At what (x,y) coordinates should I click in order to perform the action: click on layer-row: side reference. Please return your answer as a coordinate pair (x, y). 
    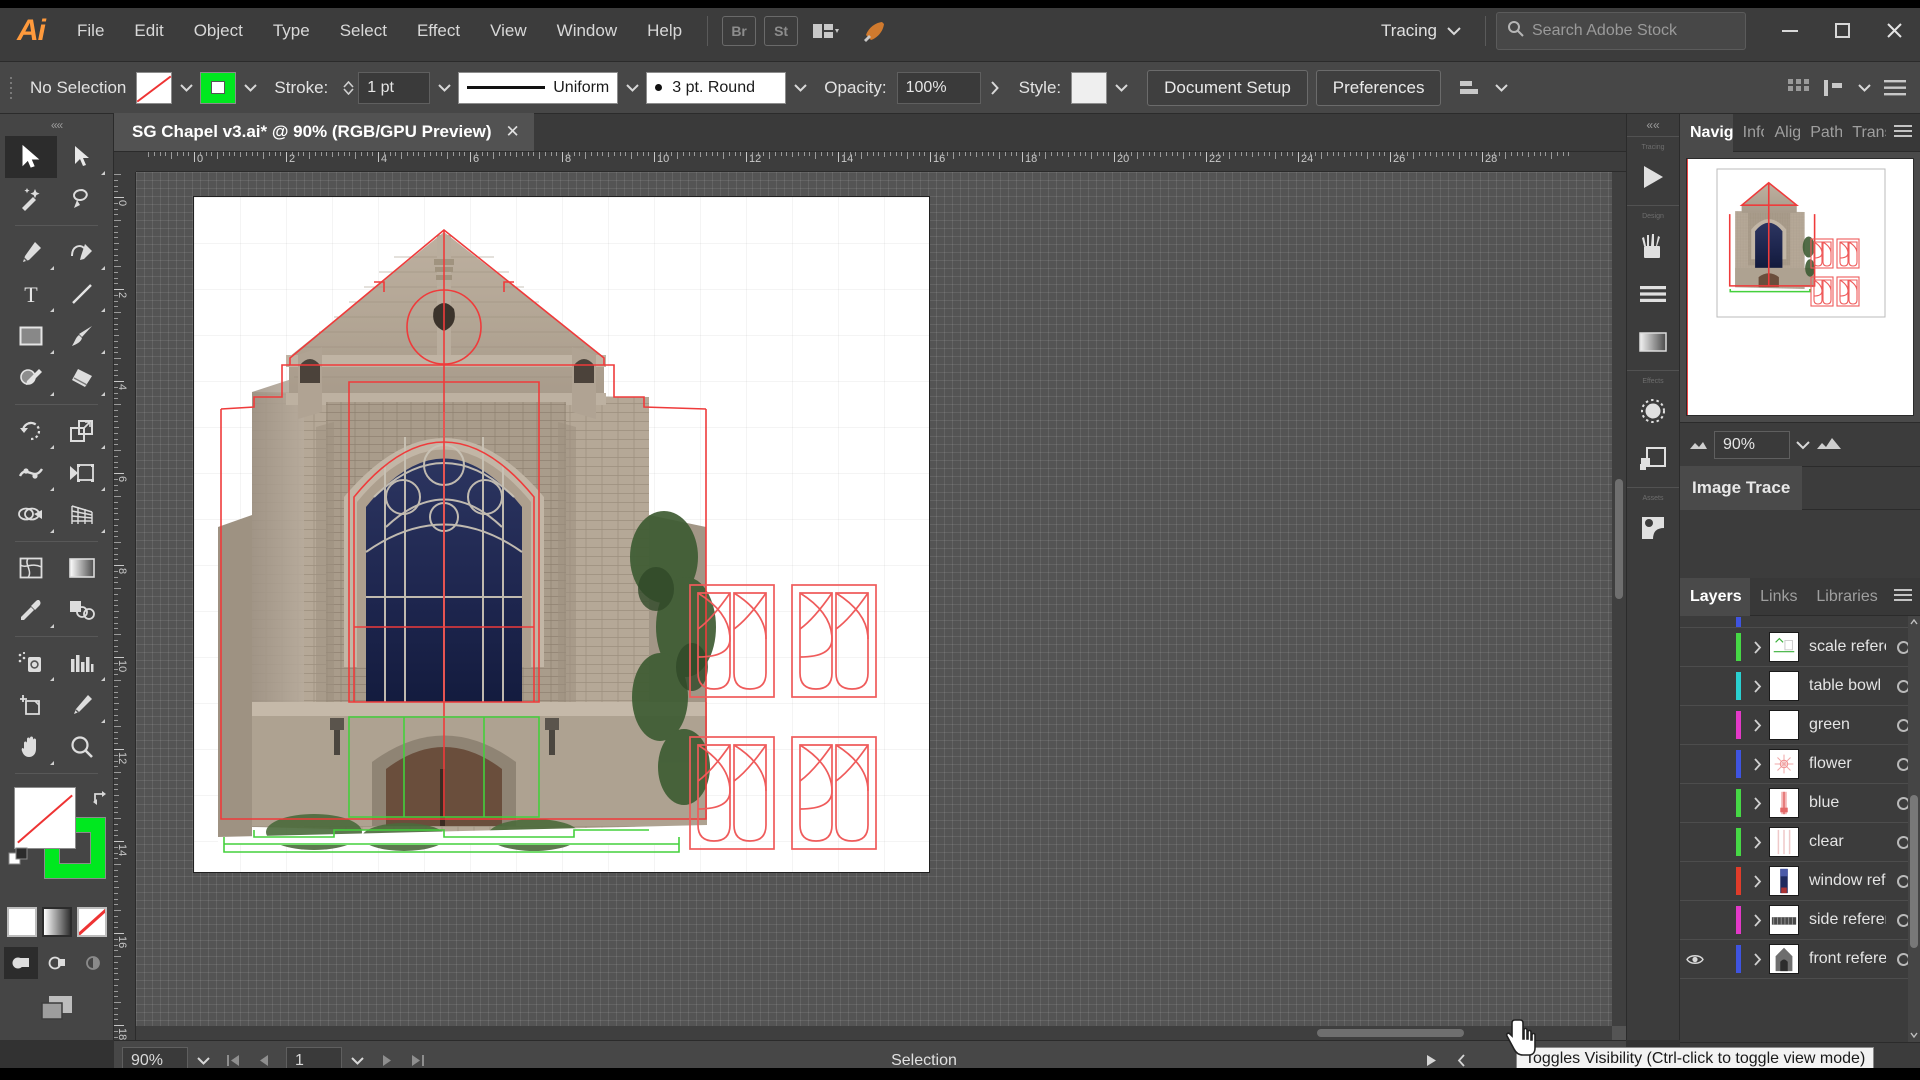
    Looking at the image, I should click on (1800, 920).